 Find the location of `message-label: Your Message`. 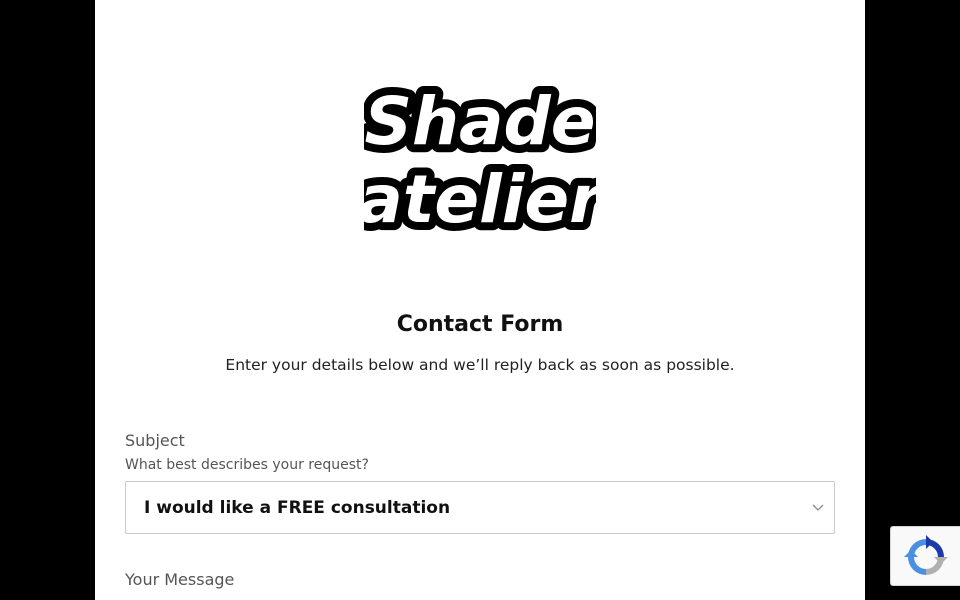

message-label: Your Message is located at coordinates (180, 579).